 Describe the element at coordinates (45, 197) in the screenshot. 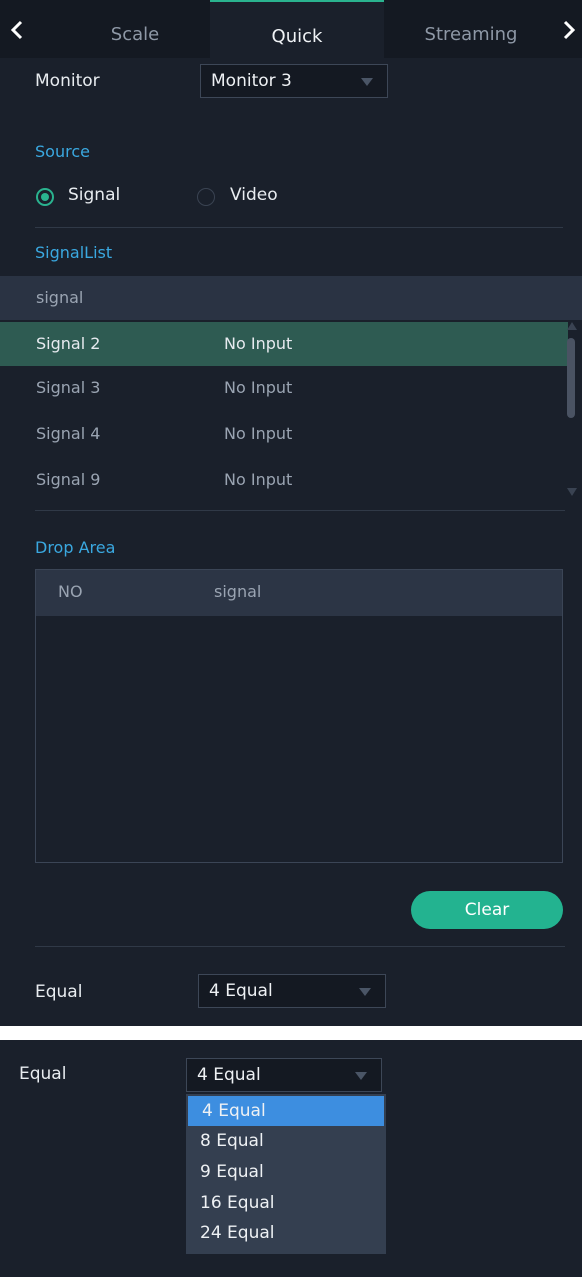

I see `radio-signal` at that location.